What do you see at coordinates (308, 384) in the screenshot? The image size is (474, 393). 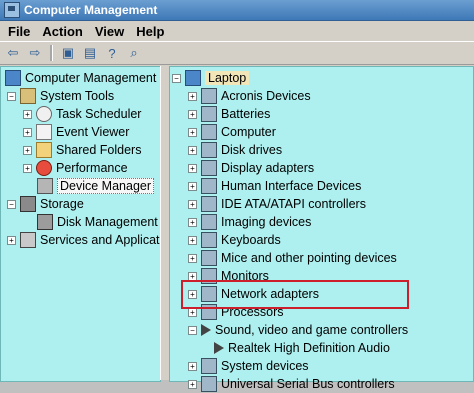 I see `tree-label-usb: Universal Serial Bus controllers` at bounding box center [308, 384].